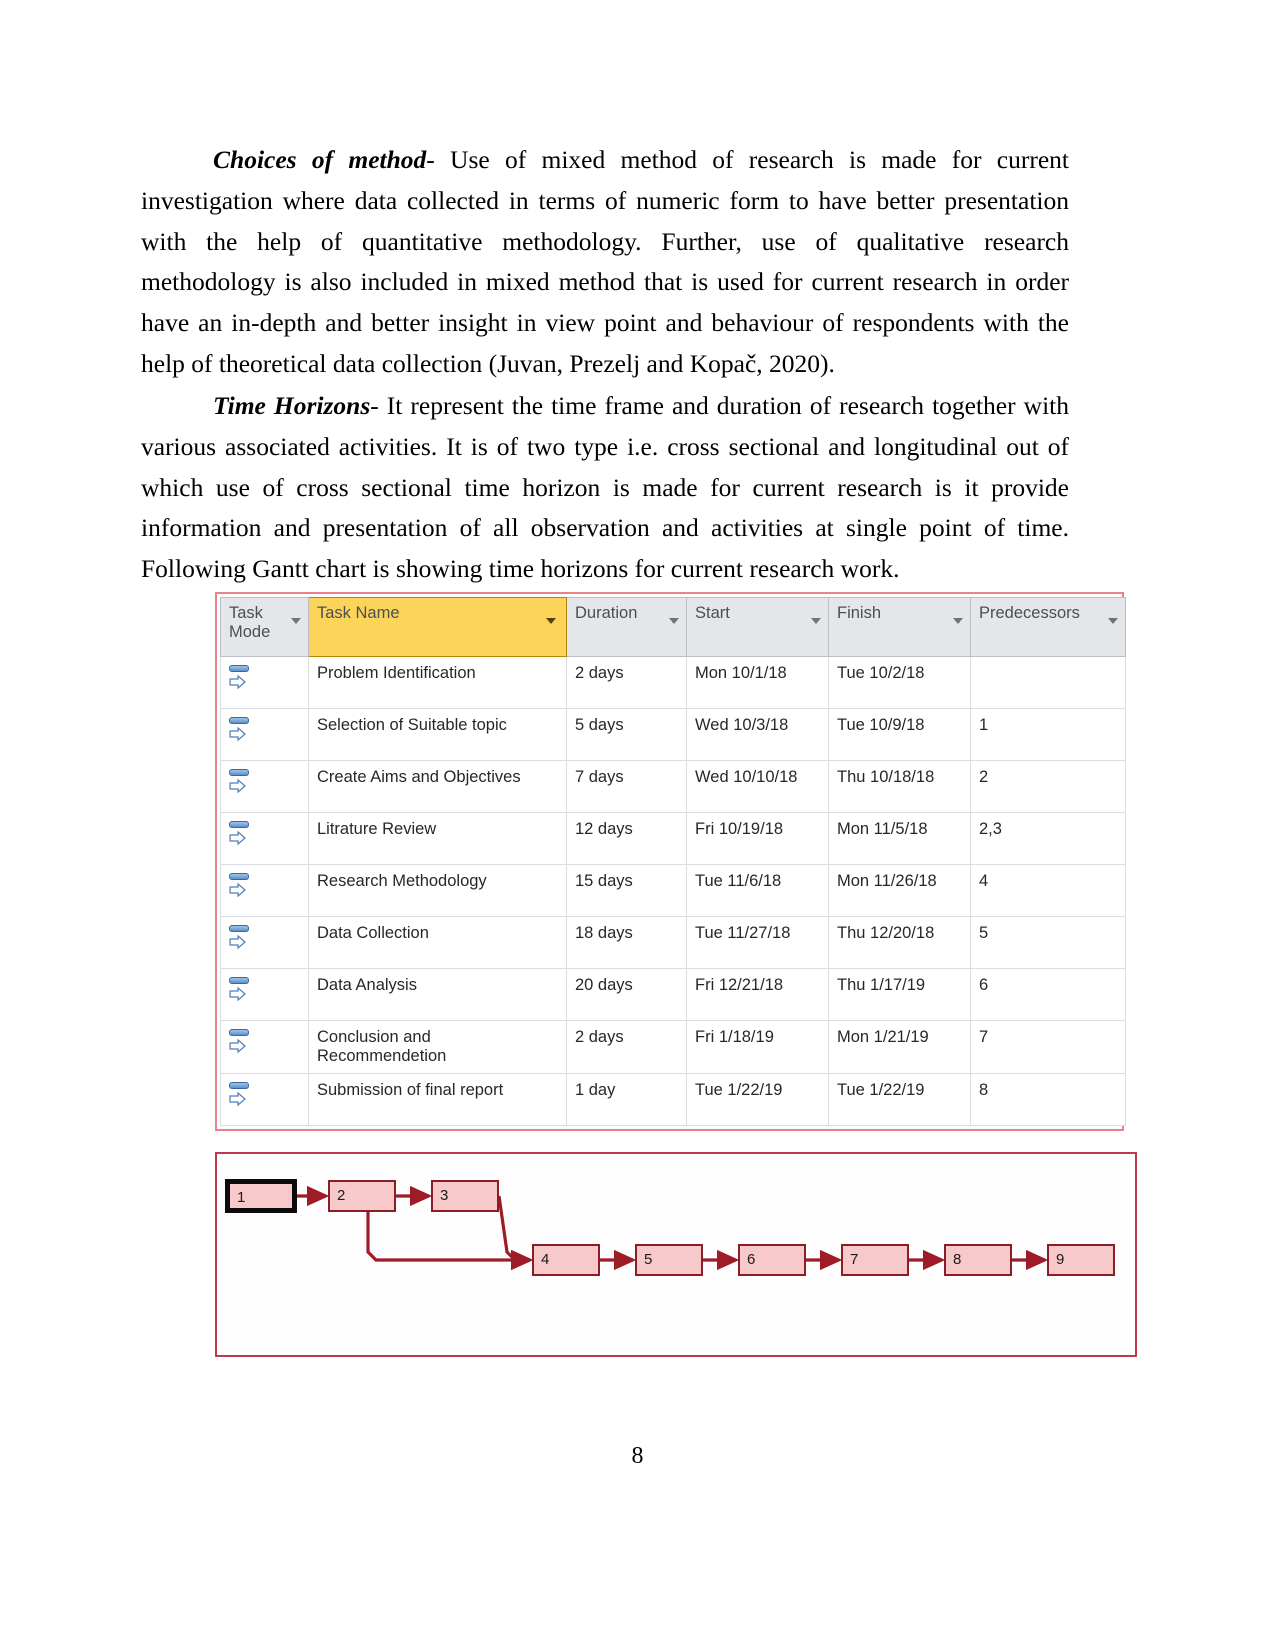 This screenshot has height=1651, width=1275. I want to click on cell-task-name: Data Collection, so click(437, 942).